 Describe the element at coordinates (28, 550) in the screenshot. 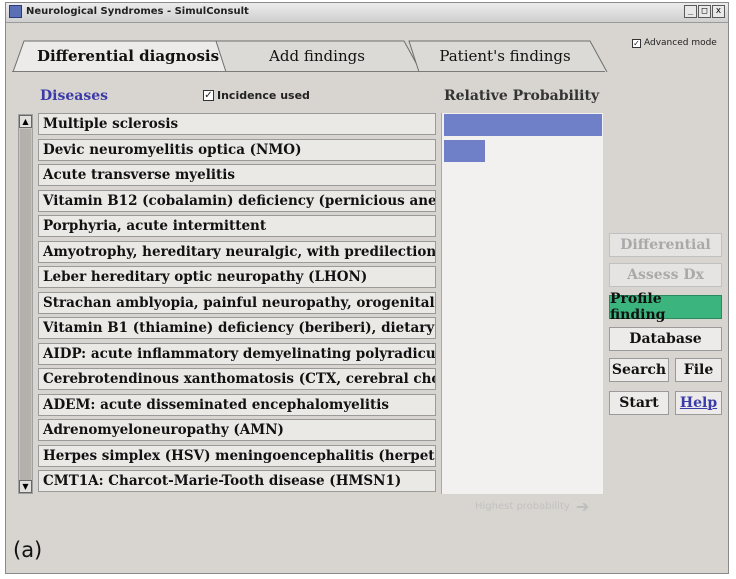

I see `figure-caption: (a)` at that location.